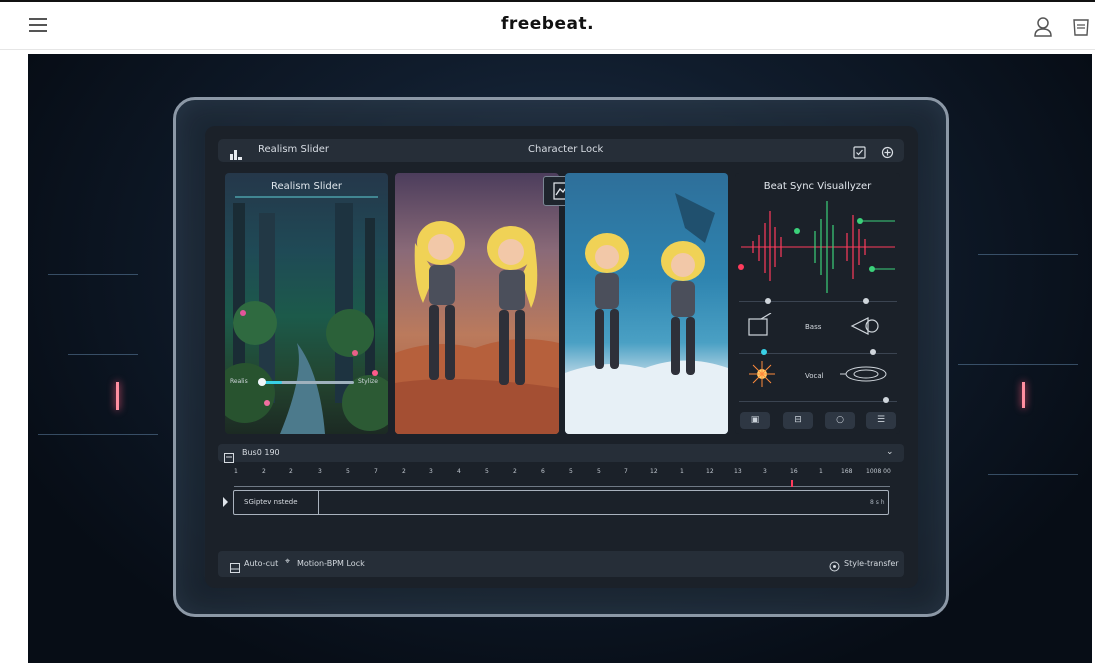 The width and height of the screenshot is (1095, 663). I want to click on clip-label: SGiptev nstede, so click(271, 502).